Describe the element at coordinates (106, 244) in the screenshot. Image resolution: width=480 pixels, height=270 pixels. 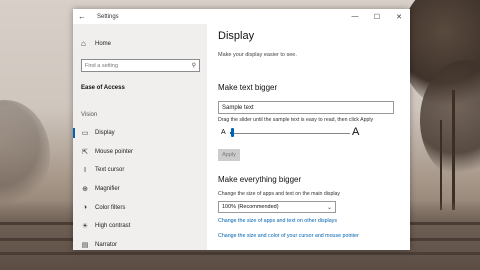
I see `sidebar-item-label: Narrator` at that location.